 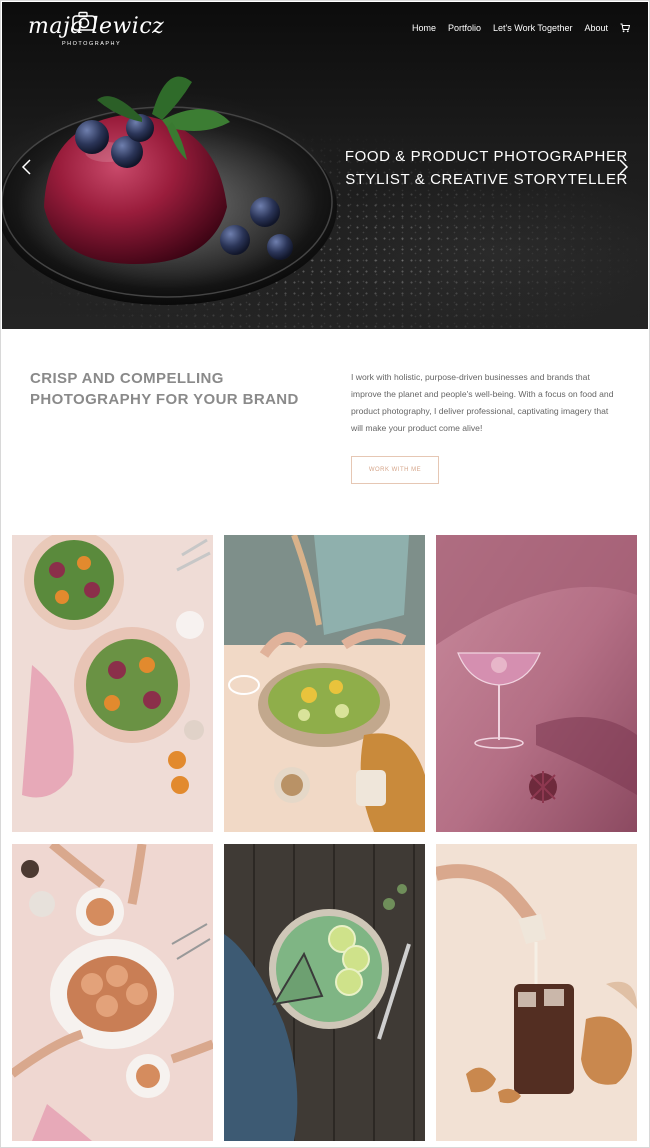 I want to click on portfolio-tile-salad-bowls, so click(x=112, y=683).